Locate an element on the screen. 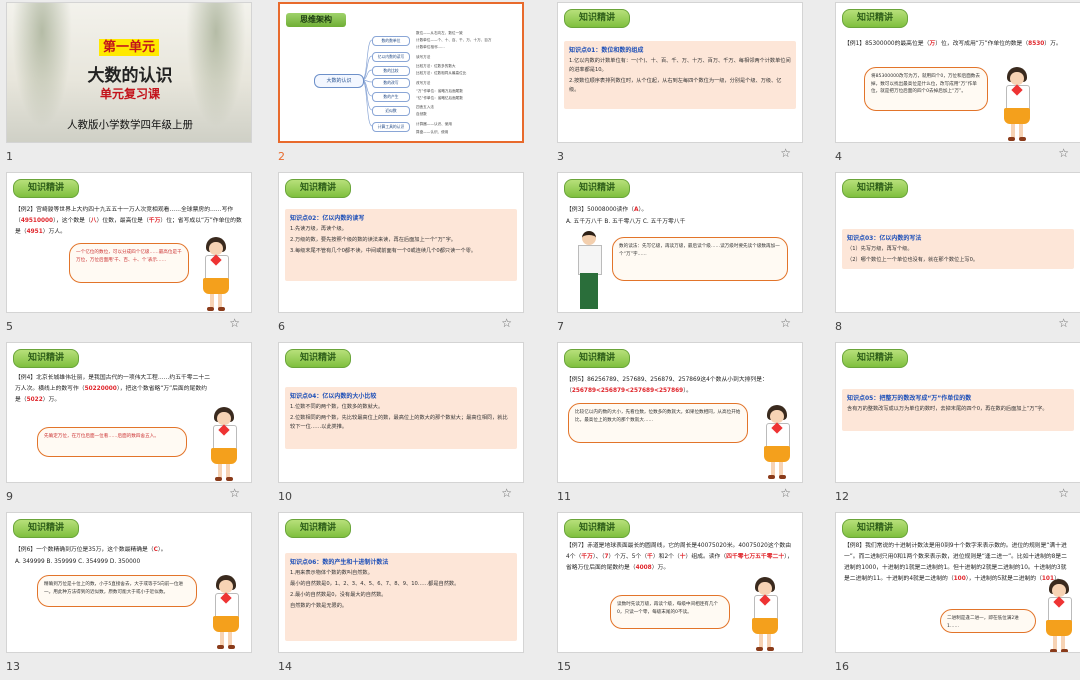  slide-title: 大数的认识 is located at coordinates (130, 76).